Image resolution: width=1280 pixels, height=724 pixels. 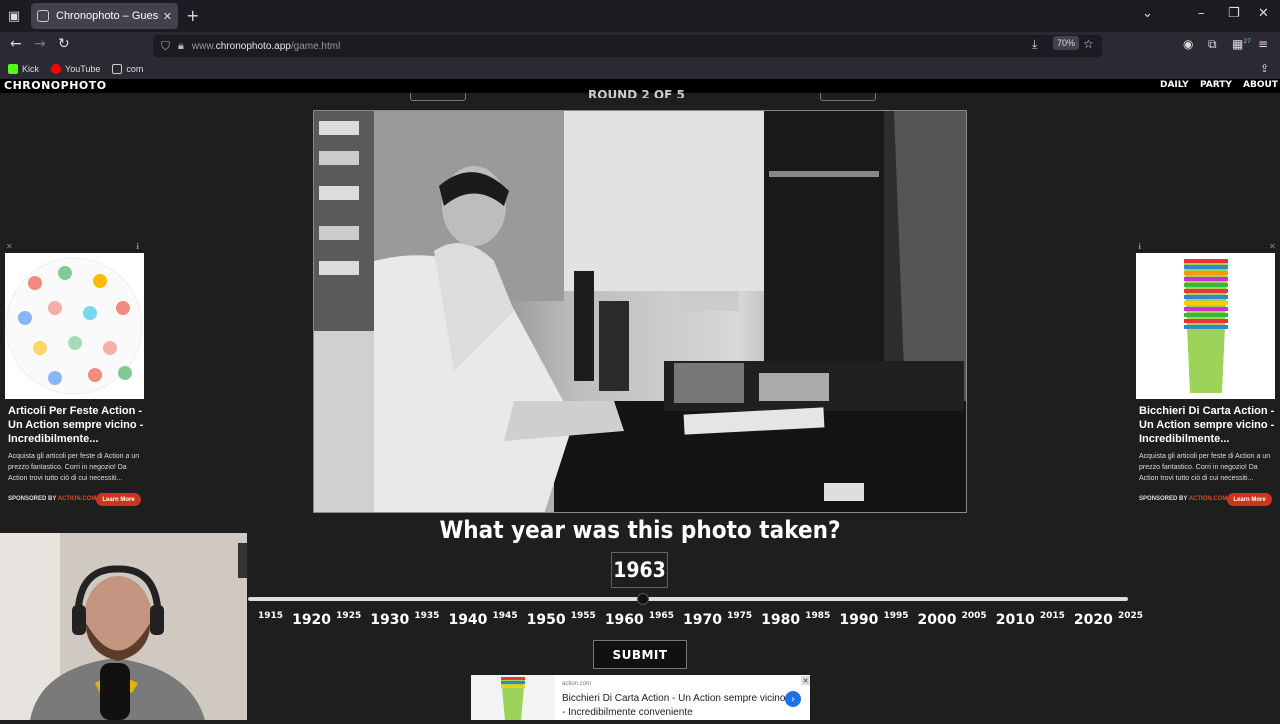 I want to click on bookmark-star-icon: ☆, so click(x=1088, y=44).